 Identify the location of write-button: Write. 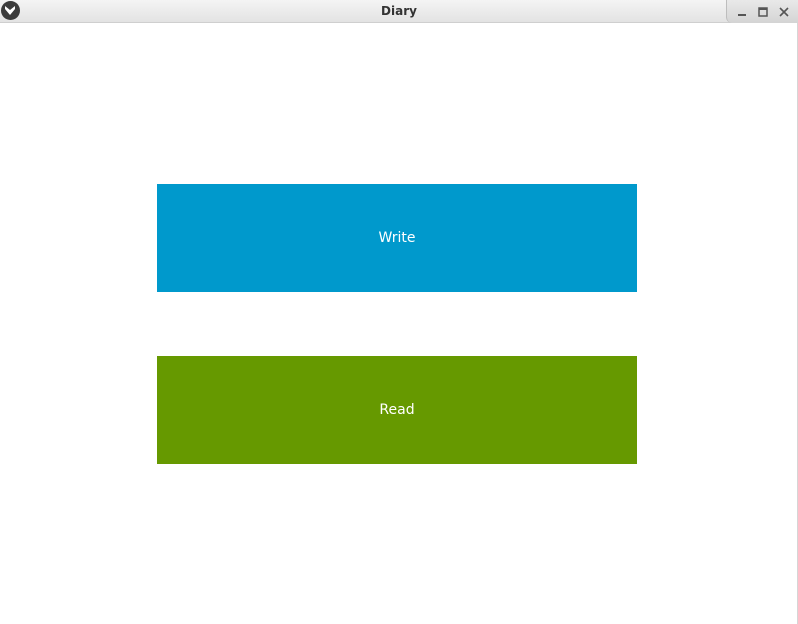
(397, 238).